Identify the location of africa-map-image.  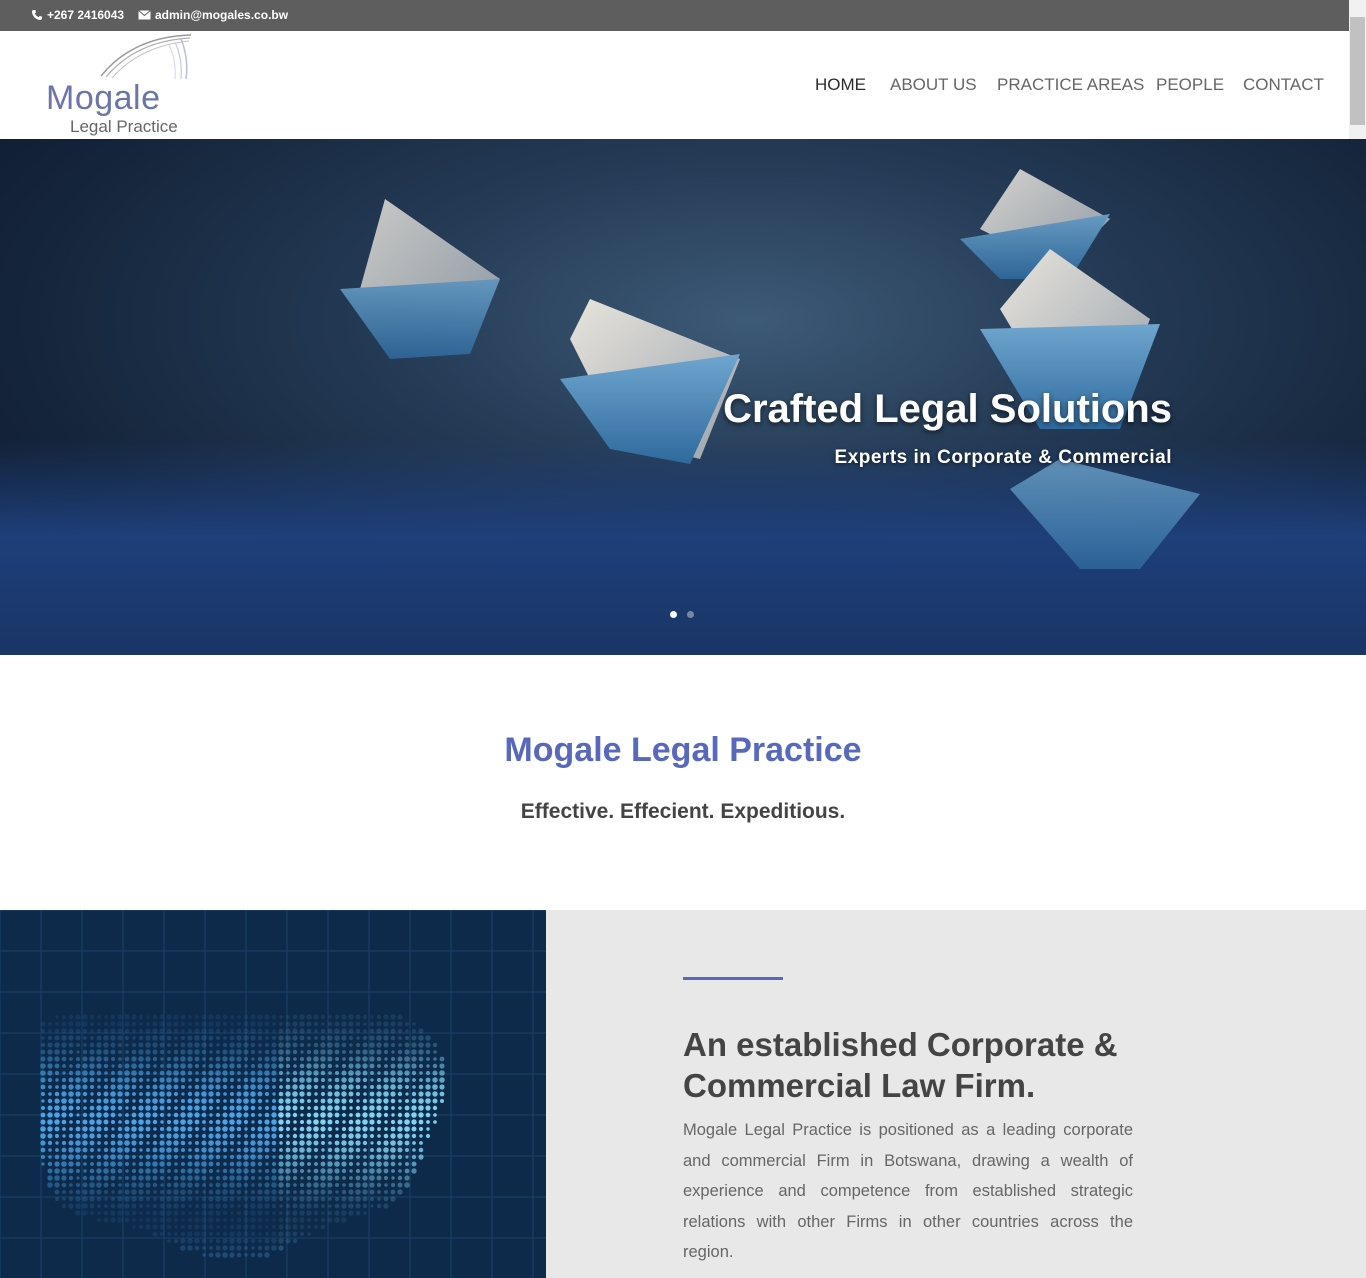
(273, 1094).